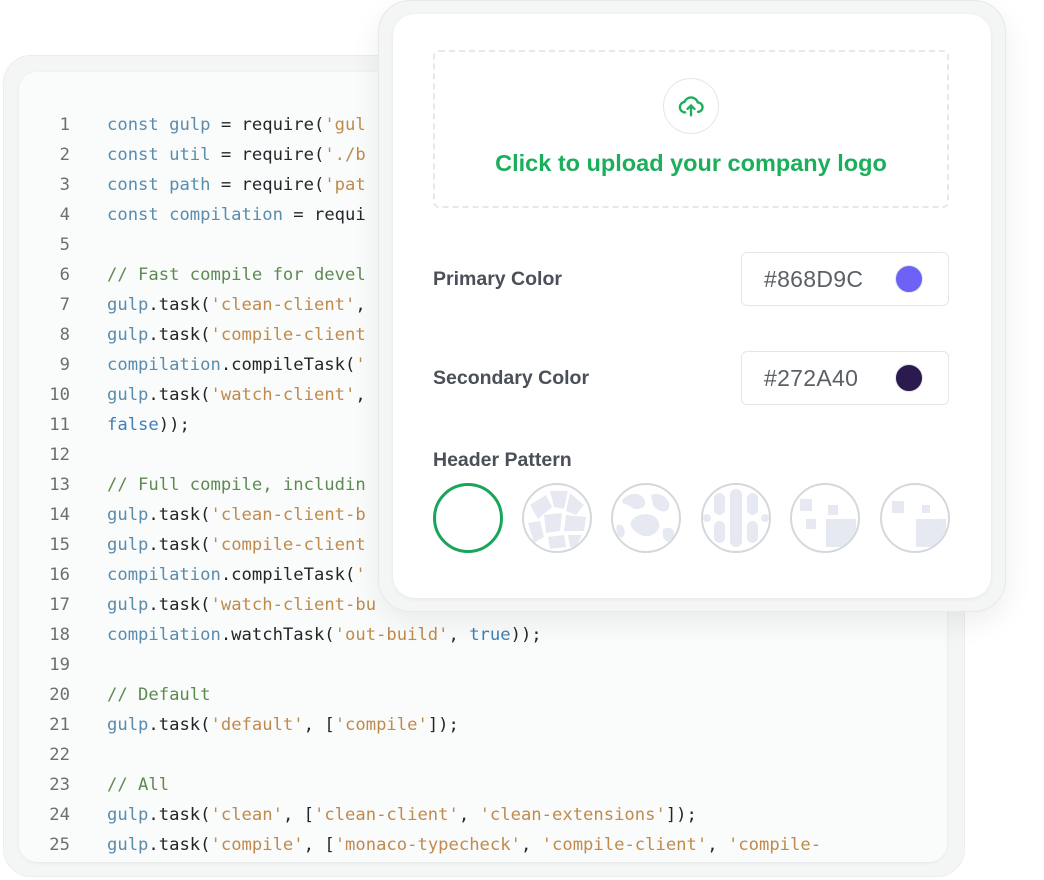 This screenshot has width=1044, height=880. I want to click on pattern-option-dots-lines, so click(736, 518).